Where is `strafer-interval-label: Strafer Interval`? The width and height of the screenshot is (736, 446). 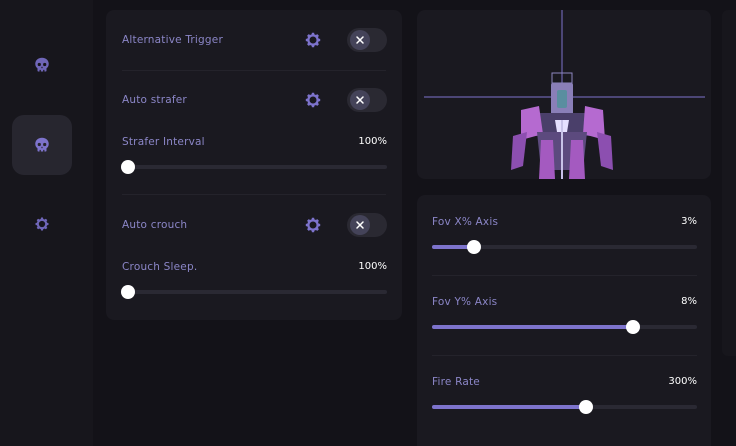 strafer-interval-label: Strafer Interval is located at coordinates (163, 142).